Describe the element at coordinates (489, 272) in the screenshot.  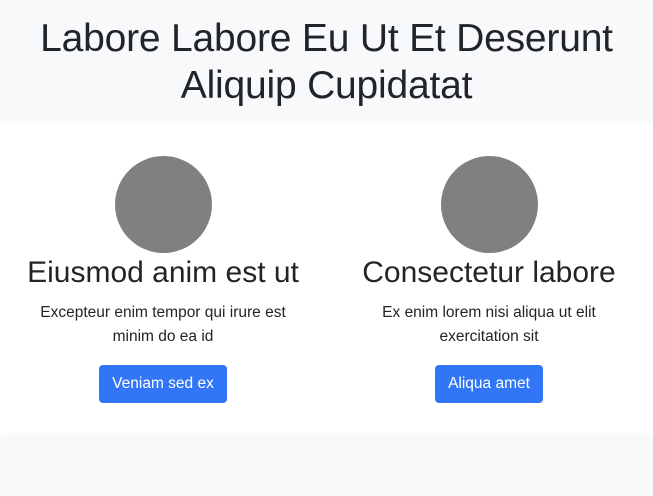
I see `feature-heading: Consectetur labore` at that location.